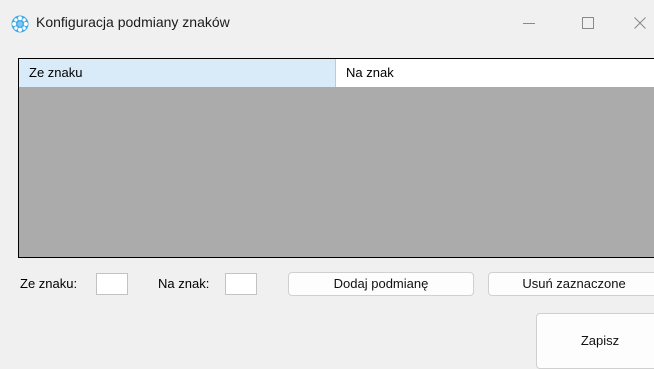 The image size is (654, 369). What do you see at coordinates (640, 23) in the screenshot?
I see `close-icon` at bounding box center [640, 23].